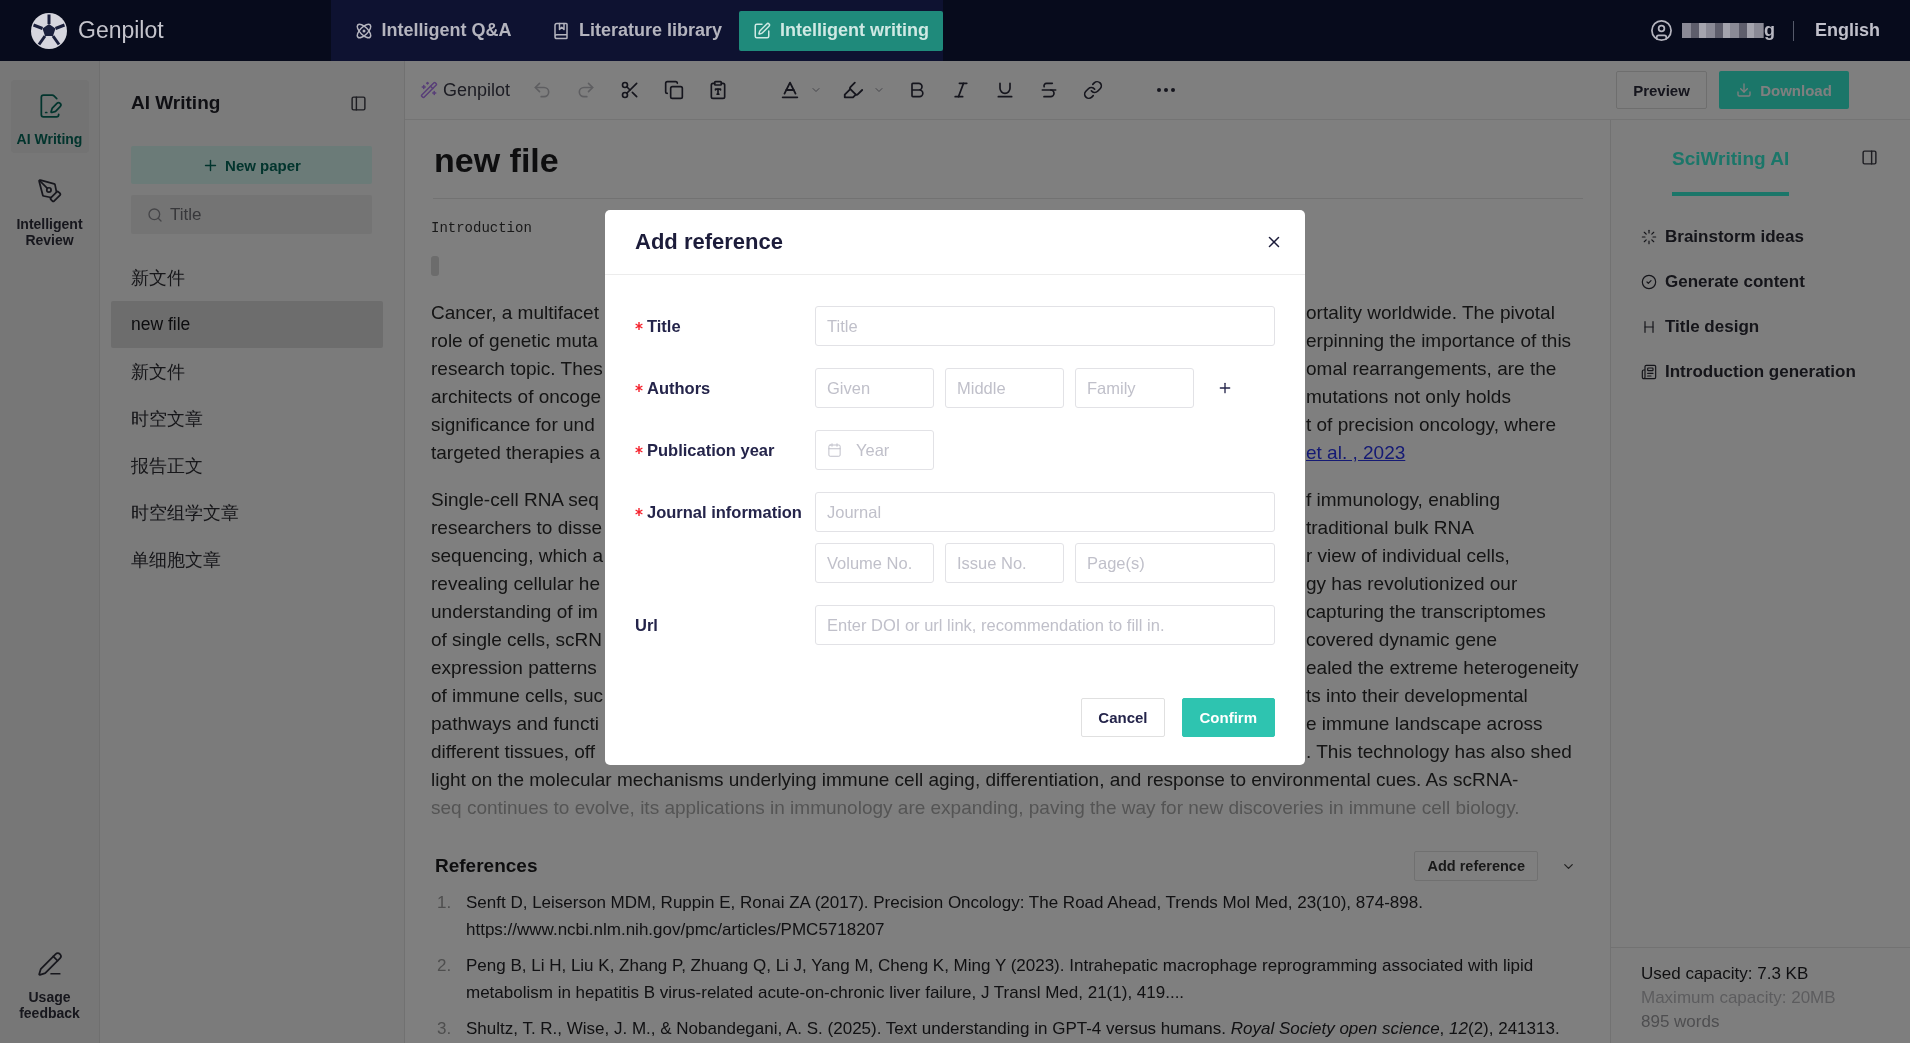 The width and height of the screenshot is (1910, 1043). Describe the element at coordinates (496, 160) in the screenshot. I see `document-title: new file` at that location.